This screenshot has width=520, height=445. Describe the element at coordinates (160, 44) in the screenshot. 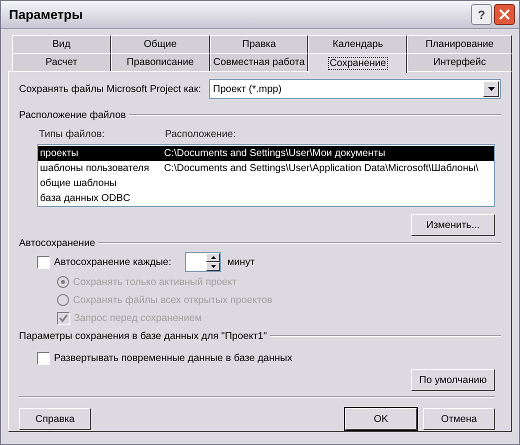

I see `tab: Общие` at that location.